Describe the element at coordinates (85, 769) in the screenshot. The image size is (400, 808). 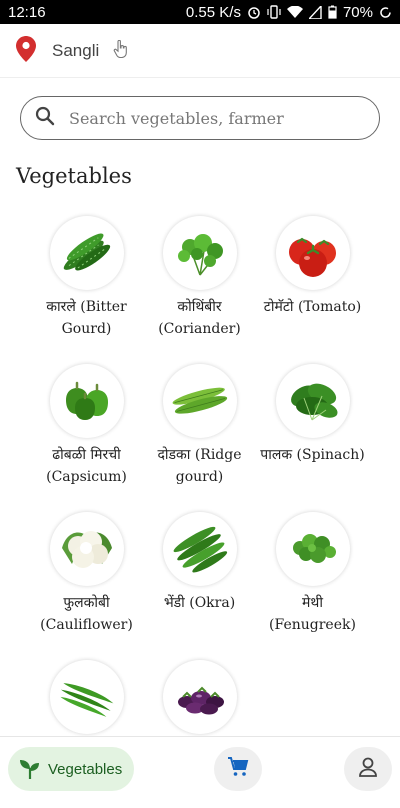
I see `nav-vegetables-label: Vegetables` at that location.